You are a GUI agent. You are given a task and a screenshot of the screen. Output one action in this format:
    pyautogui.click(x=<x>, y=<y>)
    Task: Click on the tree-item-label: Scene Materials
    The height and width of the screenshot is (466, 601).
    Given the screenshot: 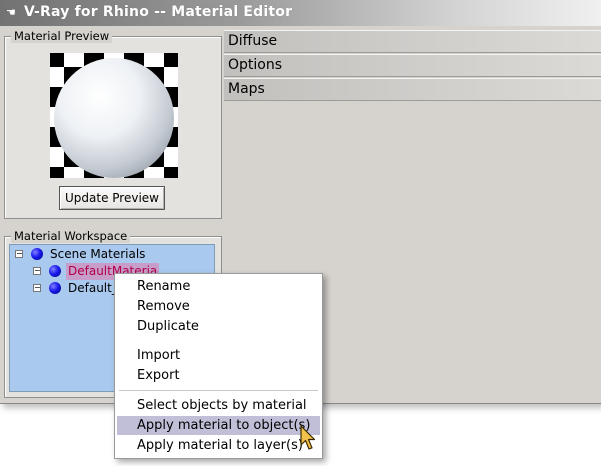 What is the action you would take?
    pyautogui.click(x=98, y=254)
    